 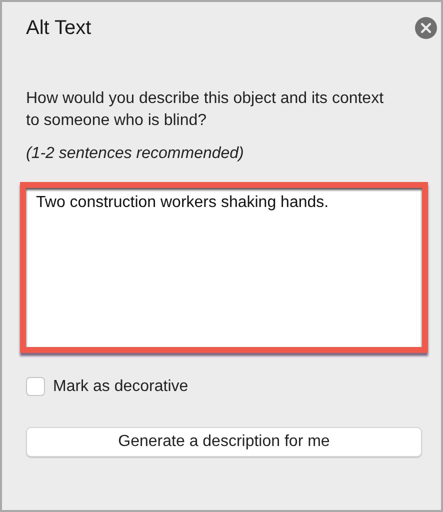 I want to click on close-icon, so click(x=426, y=28).